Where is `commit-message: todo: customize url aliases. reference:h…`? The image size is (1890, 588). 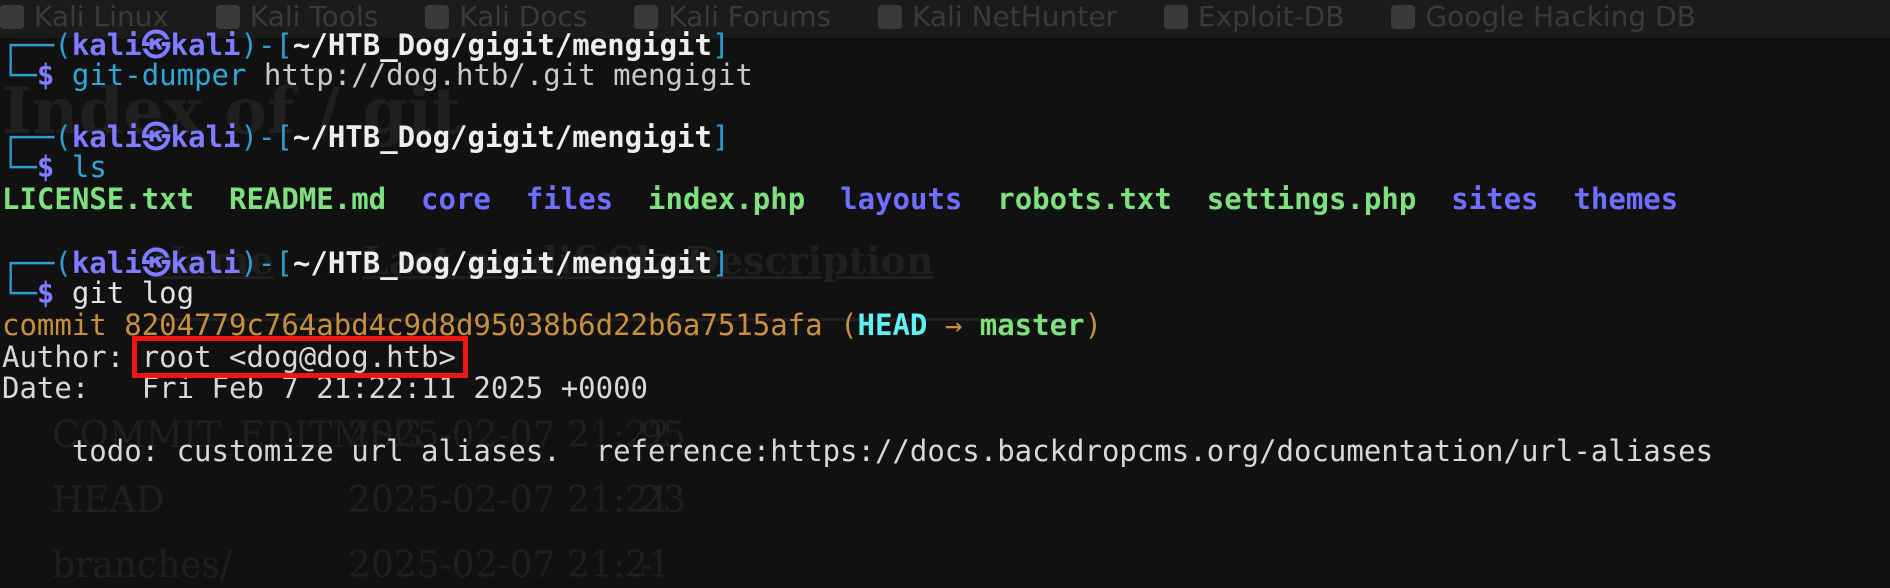
commit-message: todo: customize url aliases. reference:h… is located at coordinates (858, 451).